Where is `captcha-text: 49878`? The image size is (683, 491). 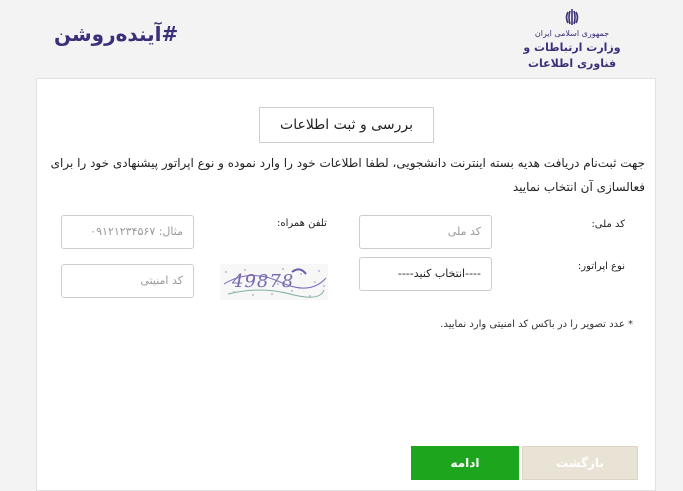 captcha-text: 49878 is located at coordinates (263, 281).